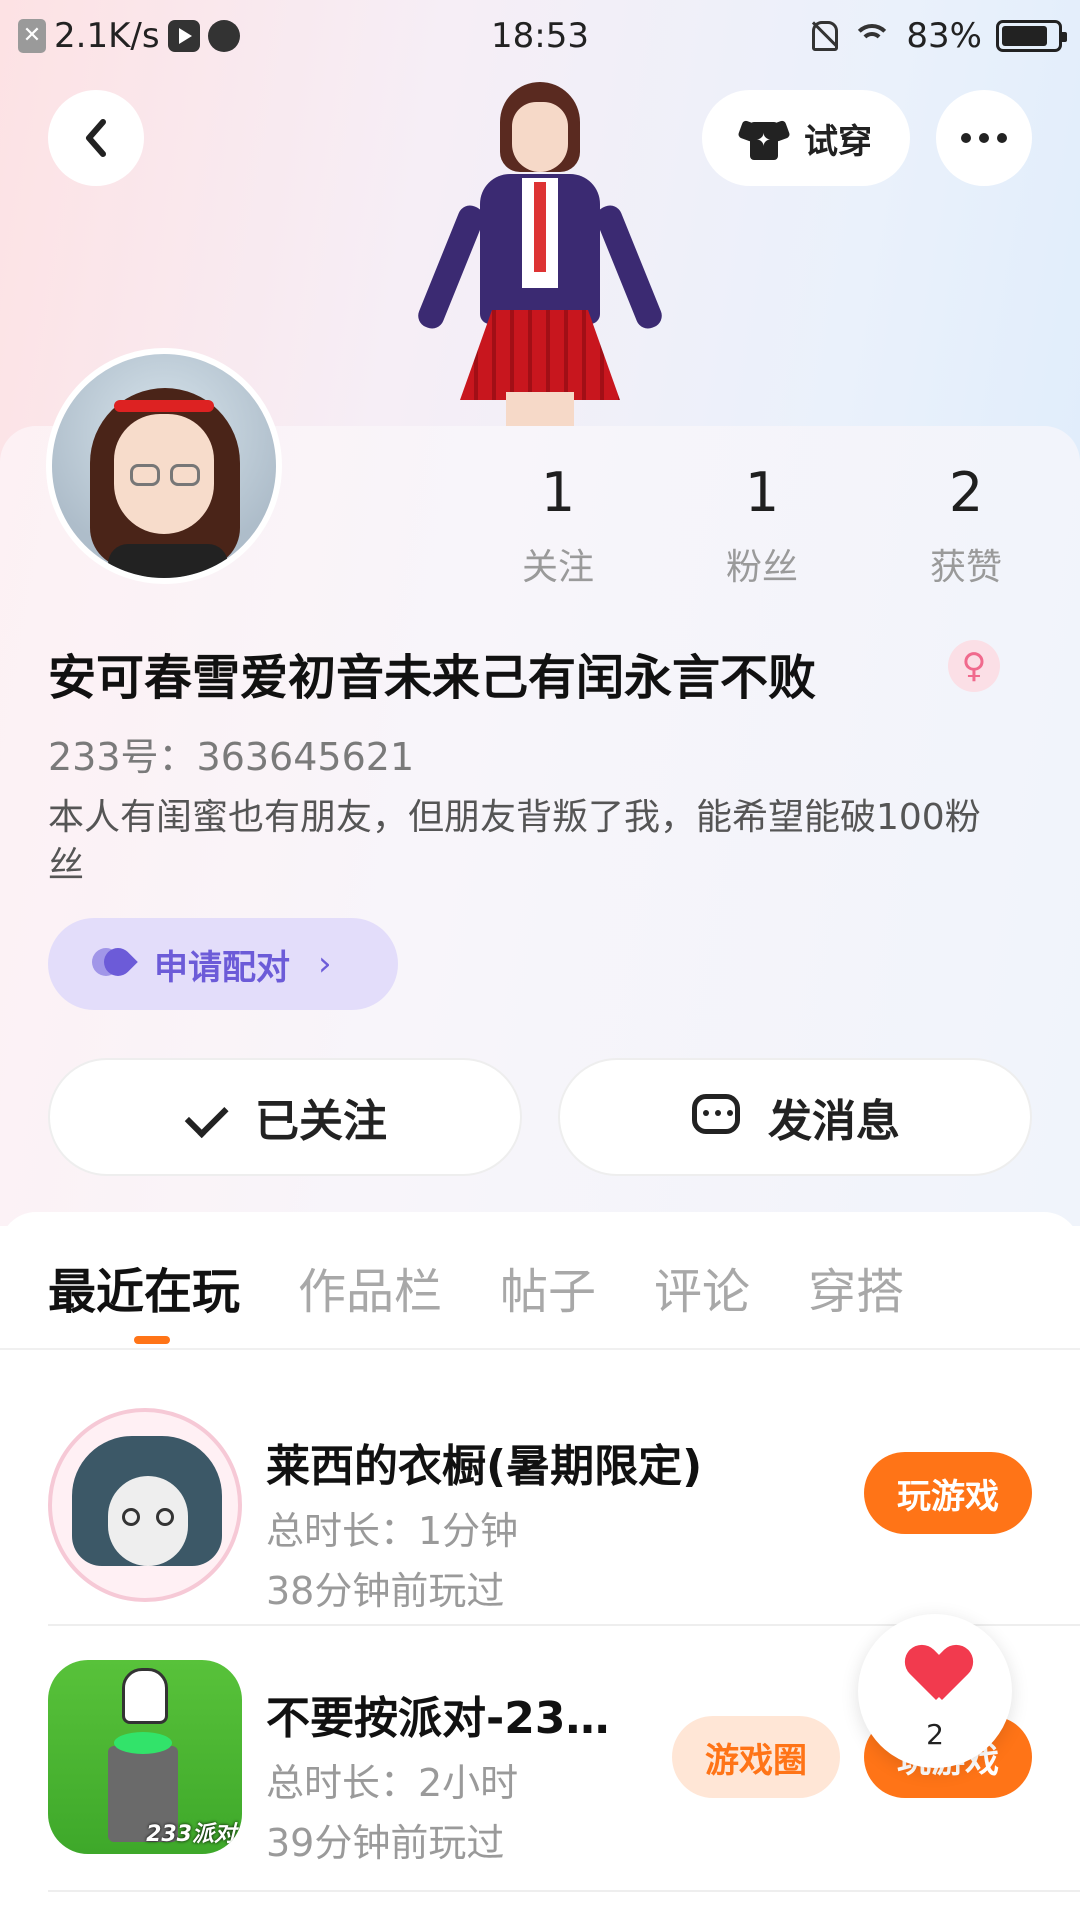  Describe the element at coordinates (548, 1287) in the screenshot. I see `tab-posts: 帖子` at that location.